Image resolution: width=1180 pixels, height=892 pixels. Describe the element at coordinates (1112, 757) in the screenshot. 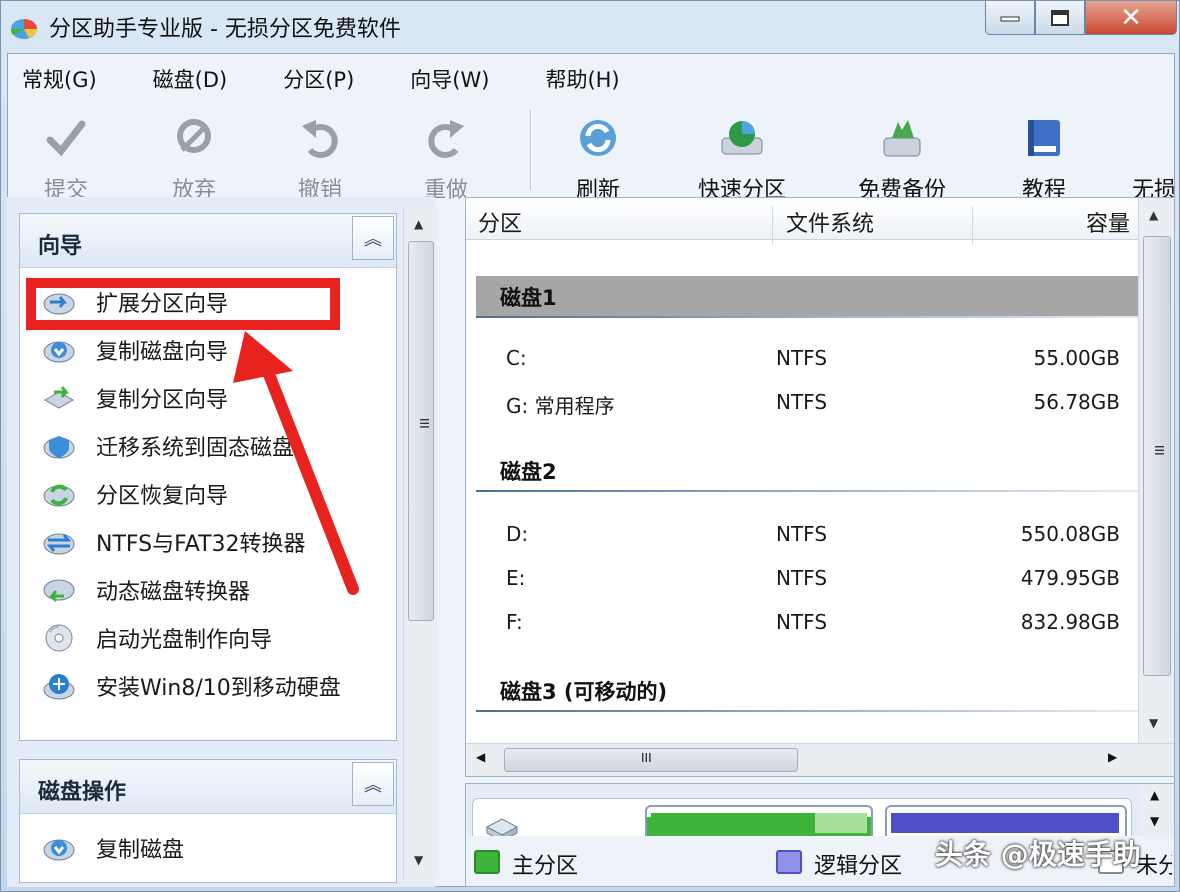

I see `scroll-right-arrow-icon: ▶` at that location.